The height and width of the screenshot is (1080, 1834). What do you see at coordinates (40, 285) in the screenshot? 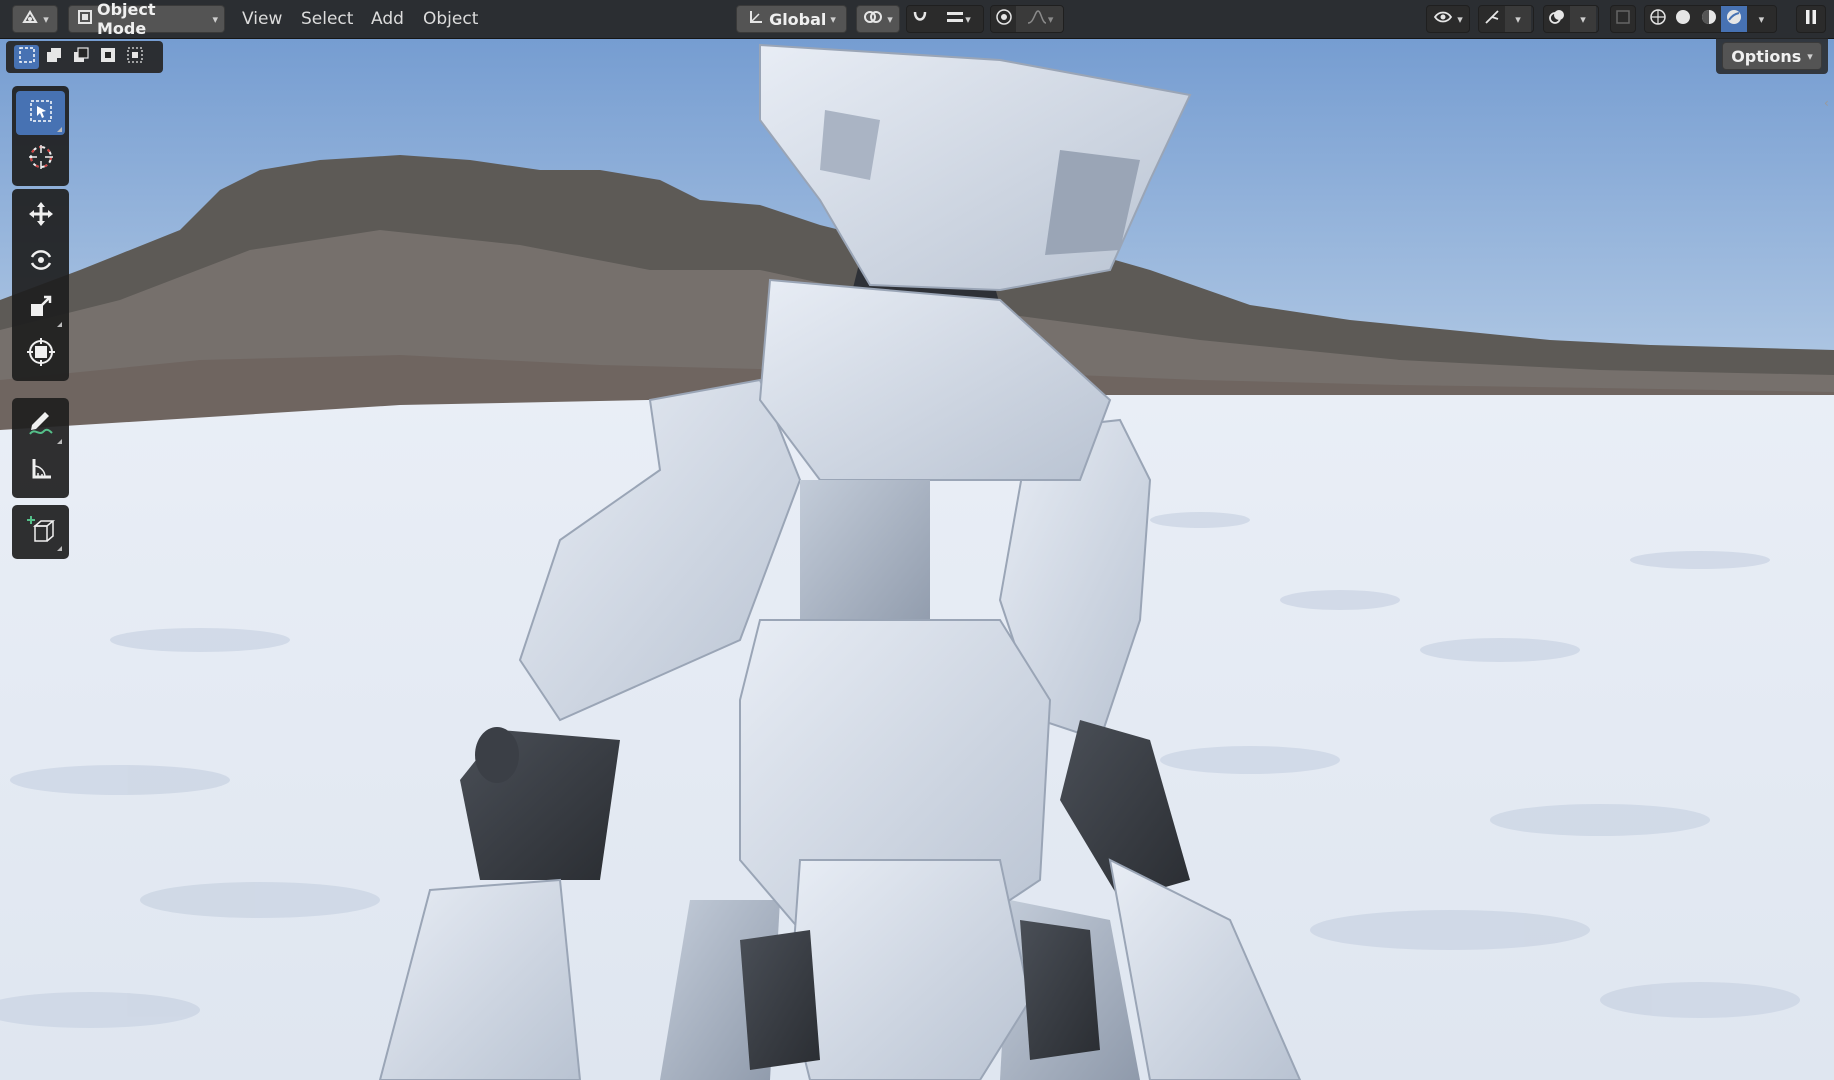
I see `toolbar-transform-group` at bounding box center [40, 285].